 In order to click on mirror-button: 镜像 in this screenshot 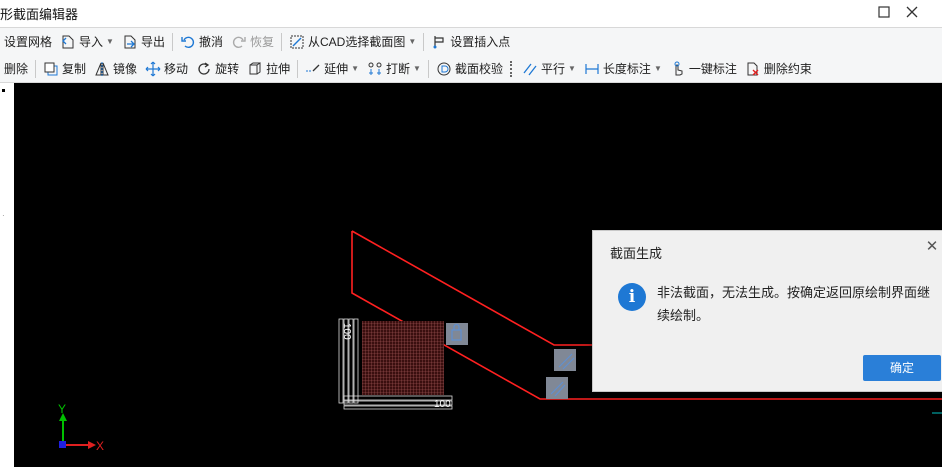, I will do `click(115, 69)`.